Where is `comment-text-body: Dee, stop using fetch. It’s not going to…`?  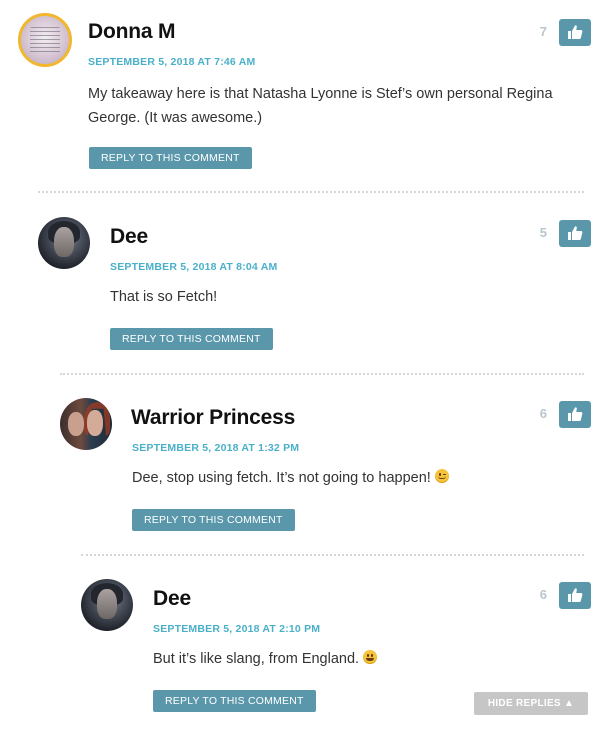 comment-text-body: Dee, stop using fetch. It’s not going to… is located at coordinates (281, 478).